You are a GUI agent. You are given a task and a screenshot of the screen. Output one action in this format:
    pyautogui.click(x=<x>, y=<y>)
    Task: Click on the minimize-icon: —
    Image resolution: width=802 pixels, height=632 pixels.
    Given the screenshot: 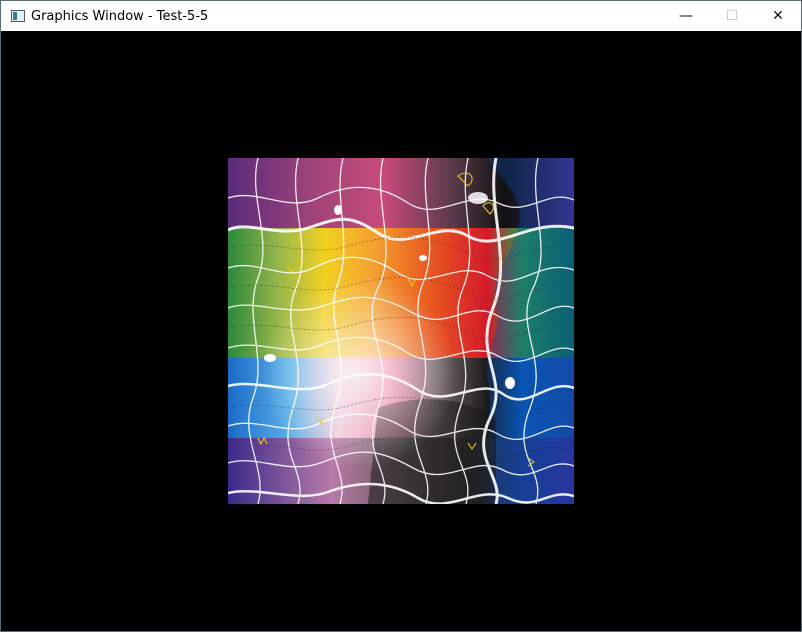 What is the action you would take?
    pyautogui.click(x=686, y=16)
    